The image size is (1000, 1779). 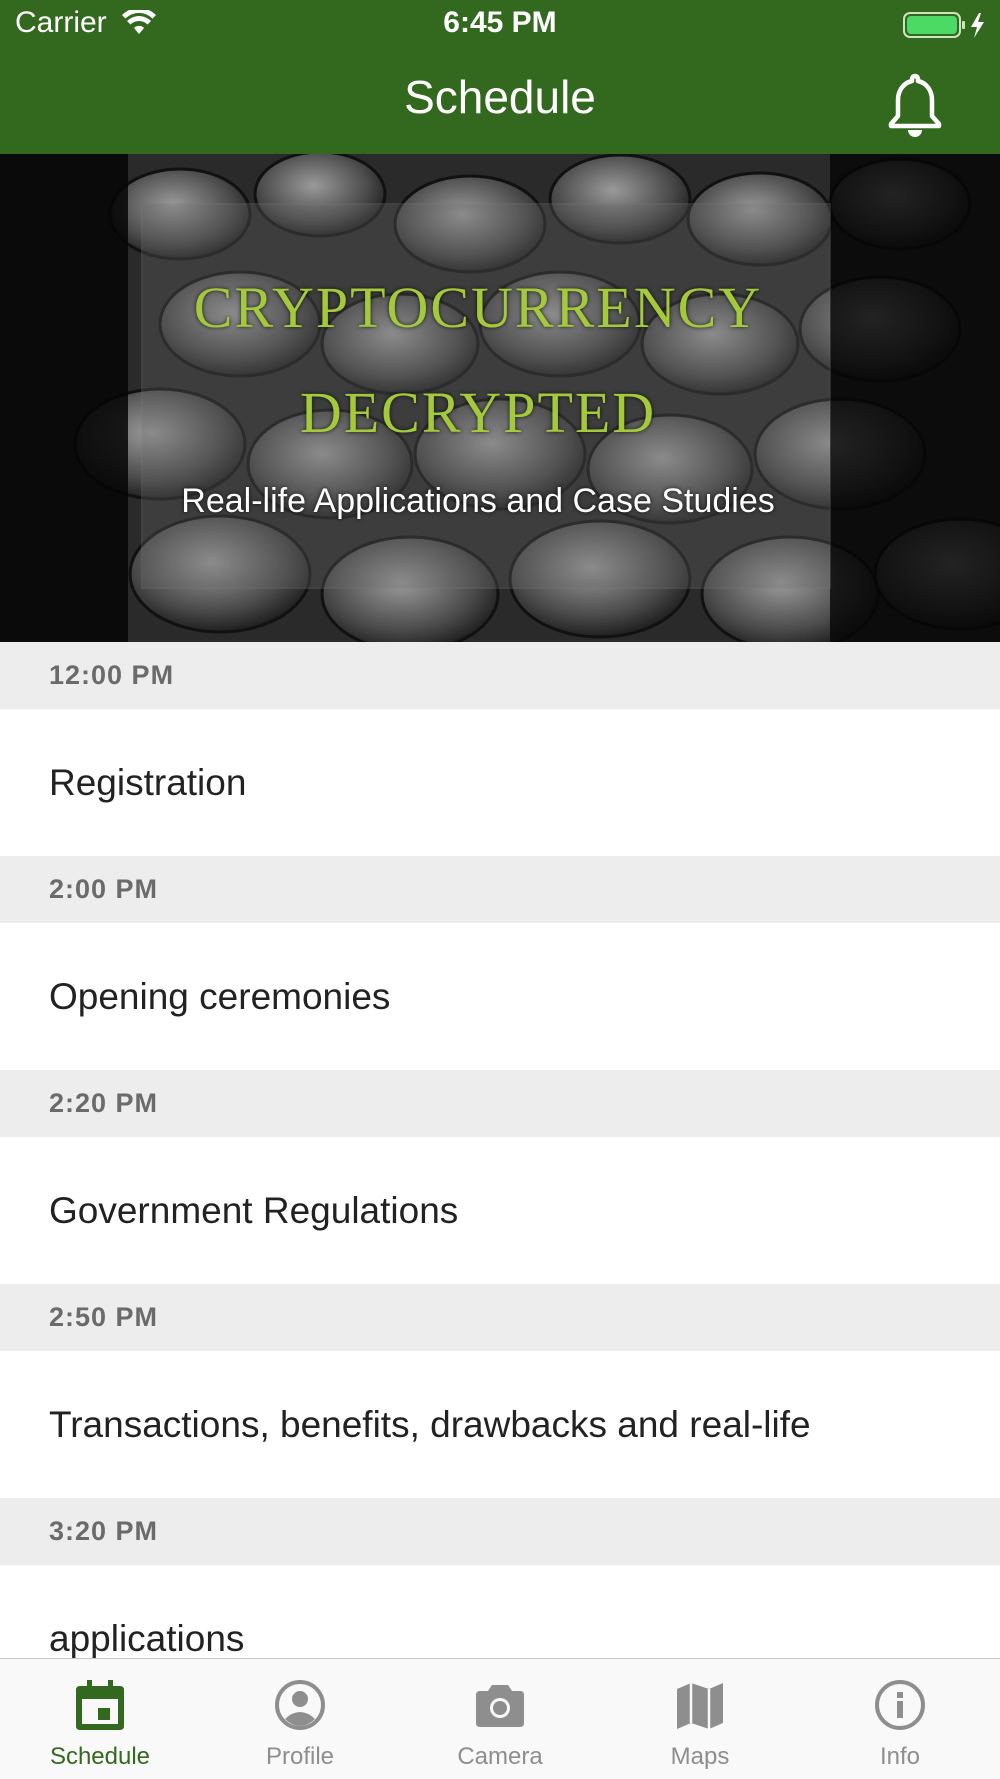 What do you see at coordinates (100, 1756) in the screenshot?
I see `tab-label: Schedule` at bounding box center [100, 1756].